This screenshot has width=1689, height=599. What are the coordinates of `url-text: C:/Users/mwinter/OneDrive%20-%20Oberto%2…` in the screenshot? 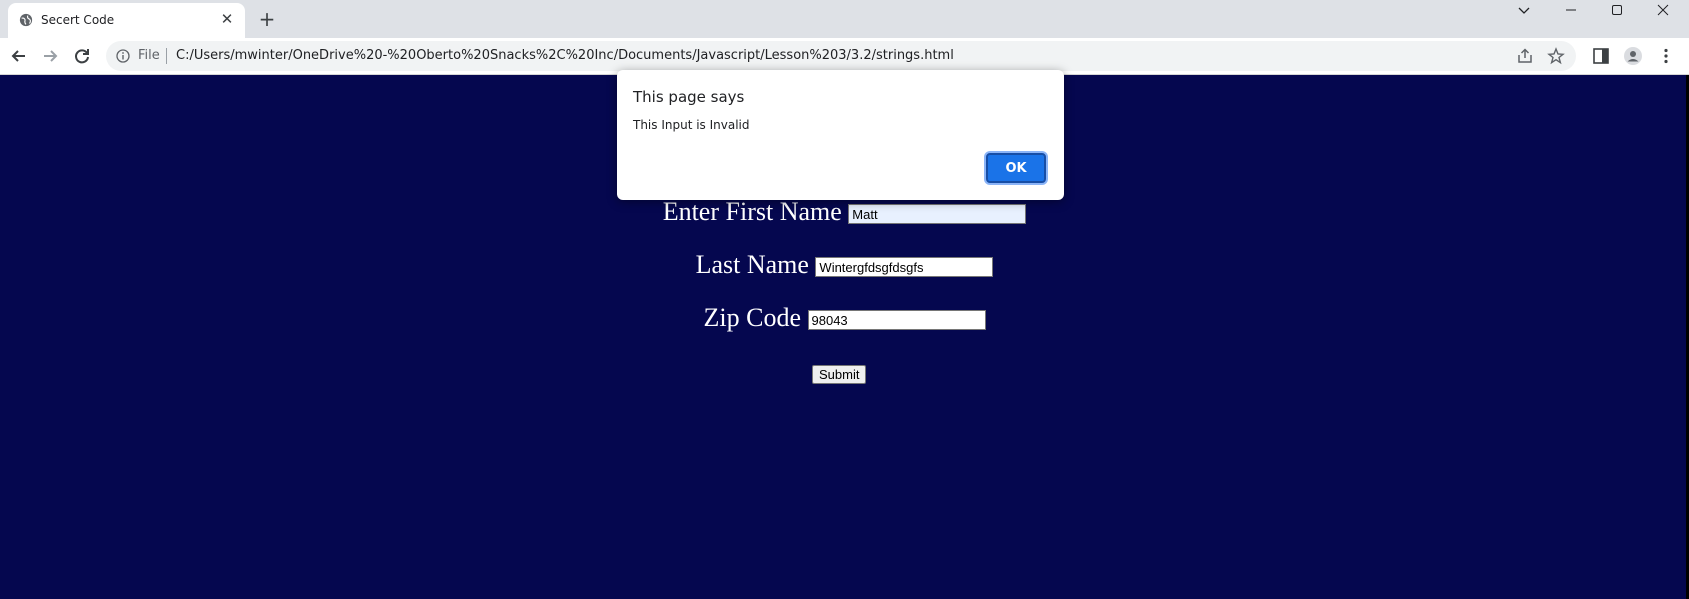 It's located at (565, 55).